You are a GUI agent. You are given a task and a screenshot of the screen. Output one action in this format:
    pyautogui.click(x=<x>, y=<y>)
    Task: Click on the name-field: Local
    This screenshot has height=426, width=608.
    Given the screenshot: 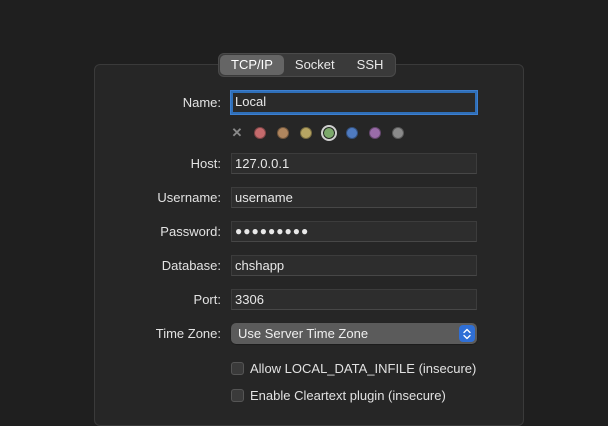 What is the action you would take?
    pyautogui.click(x=354, y=102)
    